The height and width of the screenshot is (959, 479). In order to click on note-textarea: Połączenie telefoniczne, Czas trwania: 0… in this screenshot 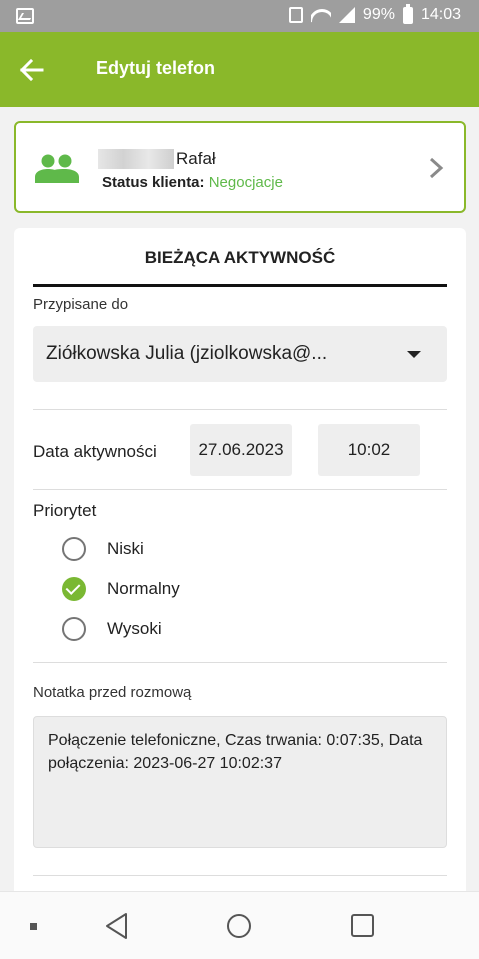, I will do `click(240, 782)`.